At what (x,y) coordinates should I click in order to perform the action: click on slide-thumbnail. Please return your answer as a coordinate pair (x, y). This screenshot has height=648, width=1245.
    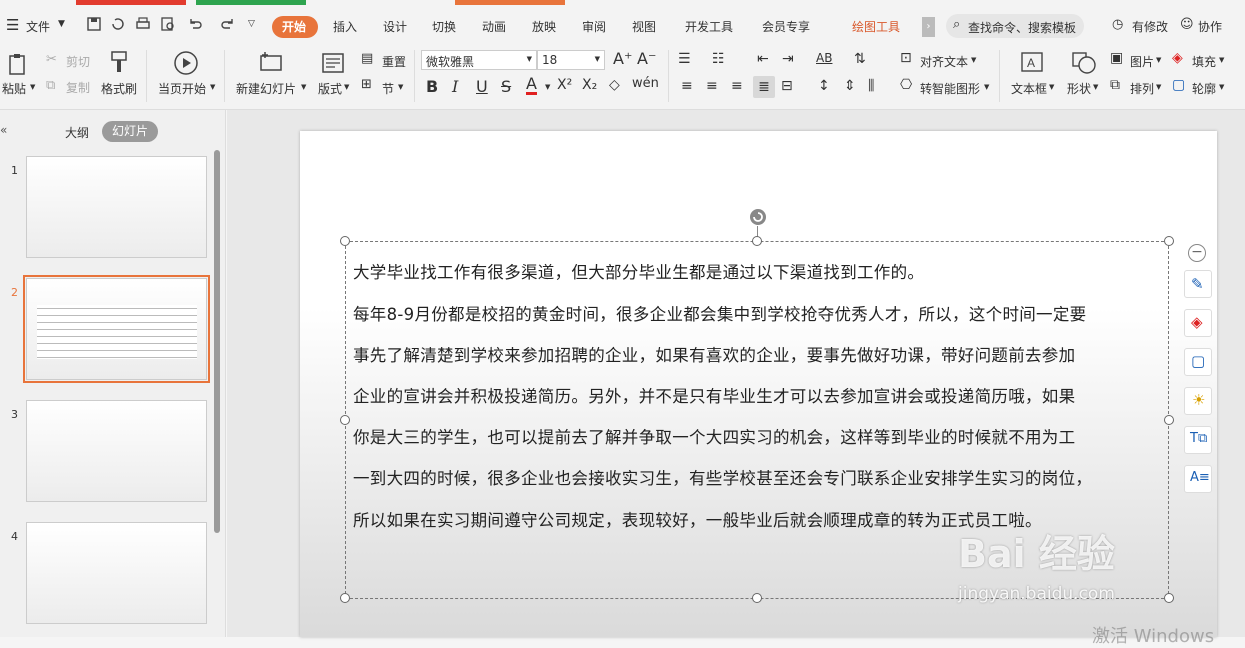
    Looking at the image, I should click on (116, 573).